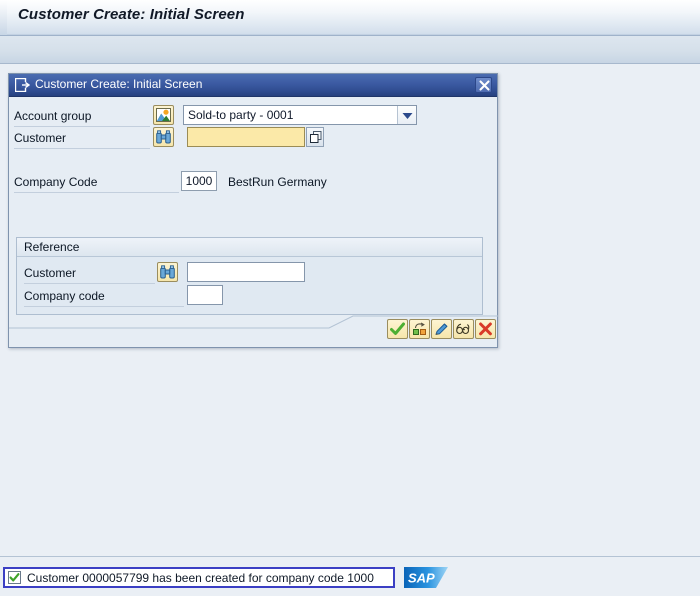 This screenshot has width=700, height=596. I want to click on customer-label-rule, so click(82, 148).